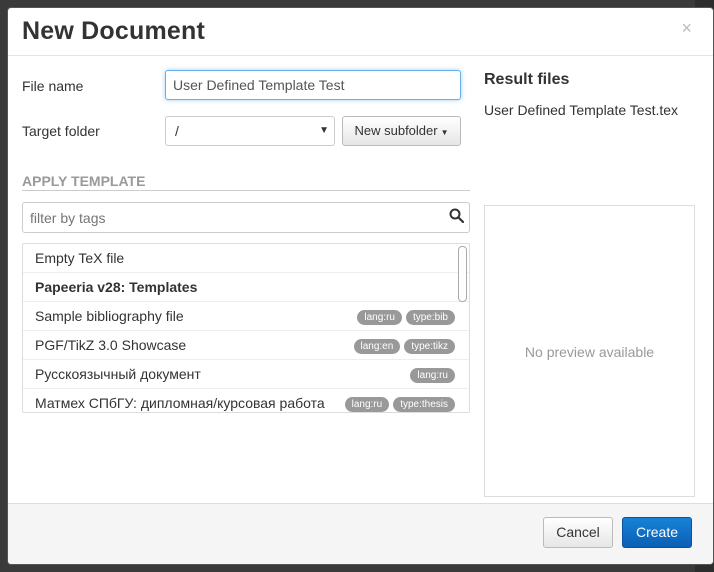  I want to click on list-item-label: Empty TeX file, so click(80, 258).